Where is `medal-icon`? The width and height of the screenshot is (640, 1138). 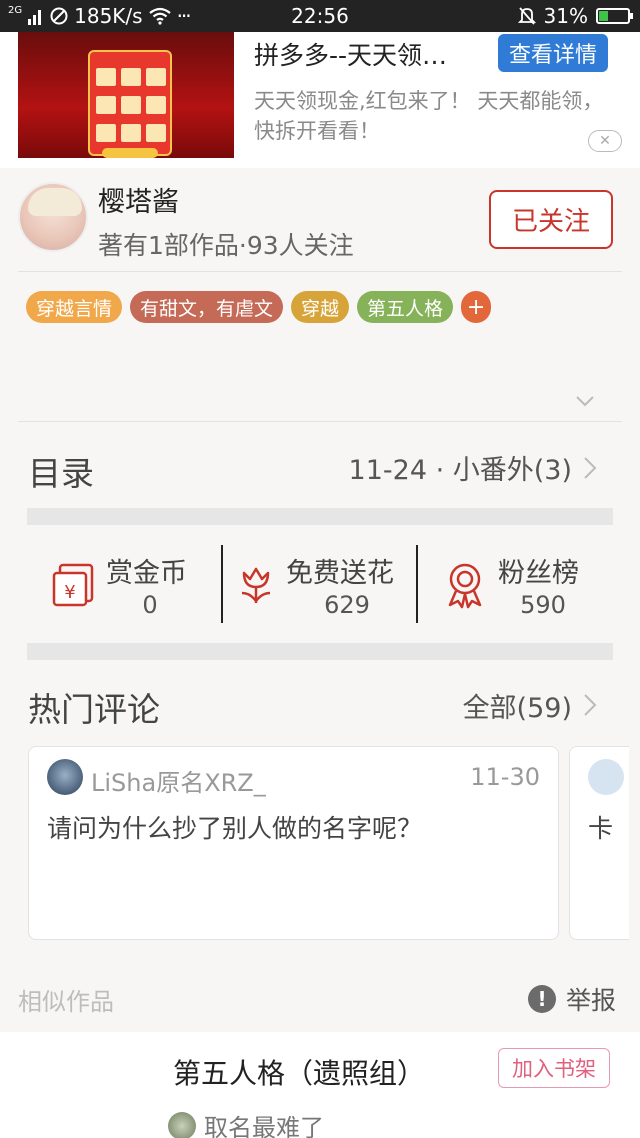
medal-icon is located at coordinates (465, 586).